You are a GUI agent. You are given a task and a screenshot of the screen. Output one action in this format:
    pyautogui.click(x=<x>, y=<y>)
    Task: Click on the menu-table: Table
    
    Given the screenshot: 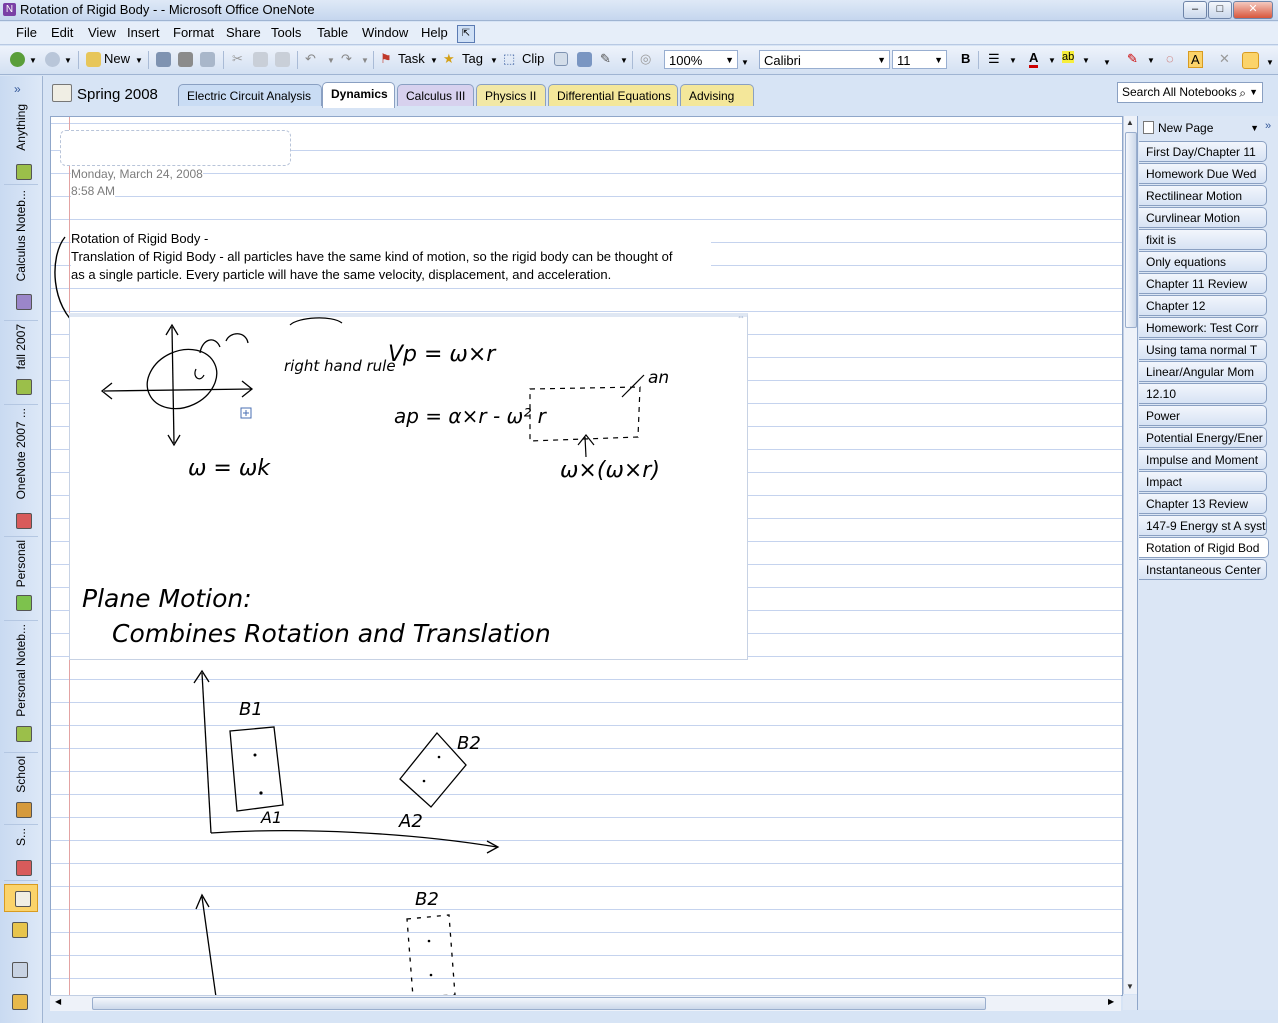 What is the action you would take?
    pyautogui.click(x=332, y=32)
    